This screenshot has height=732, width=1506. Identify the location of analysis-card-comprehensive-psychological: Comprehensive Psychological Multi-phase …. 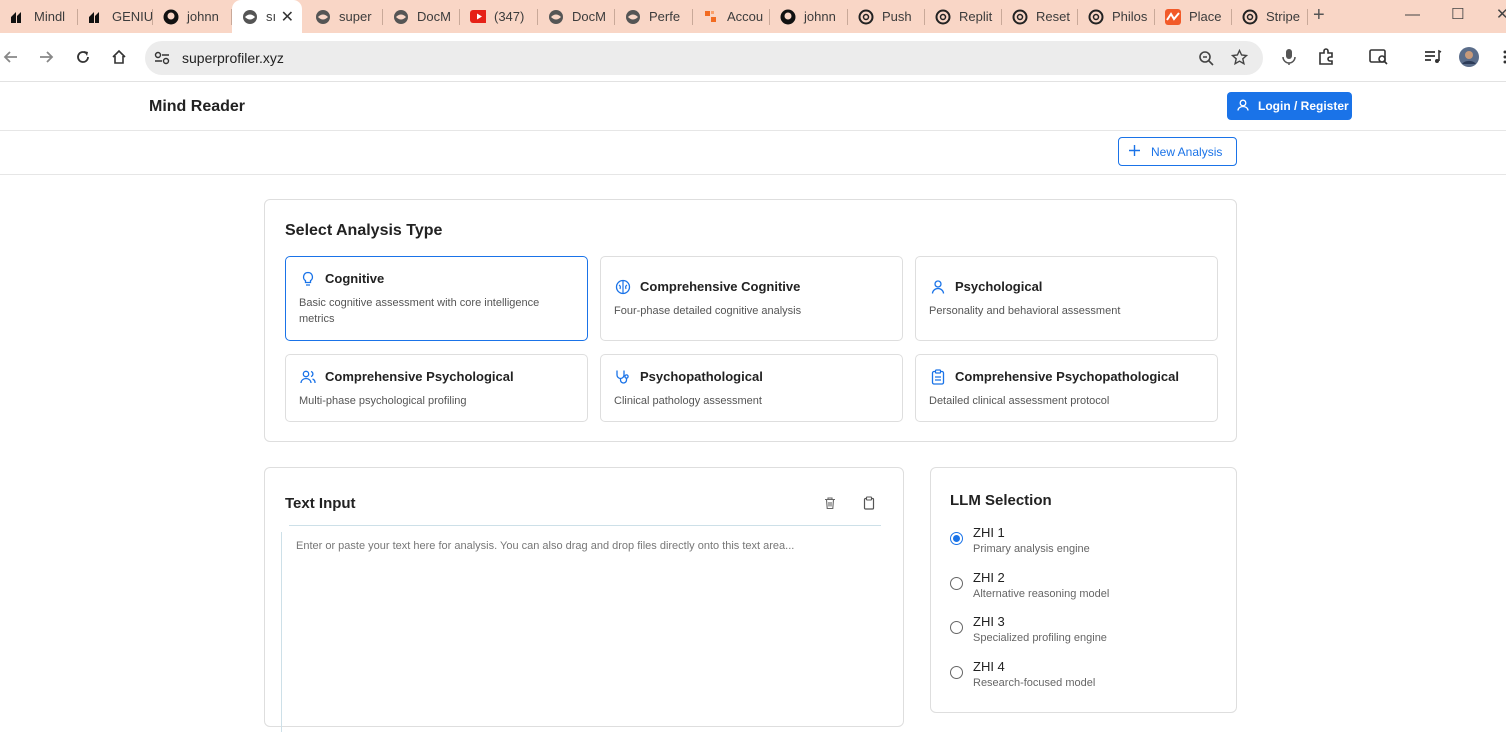
(436, 388).